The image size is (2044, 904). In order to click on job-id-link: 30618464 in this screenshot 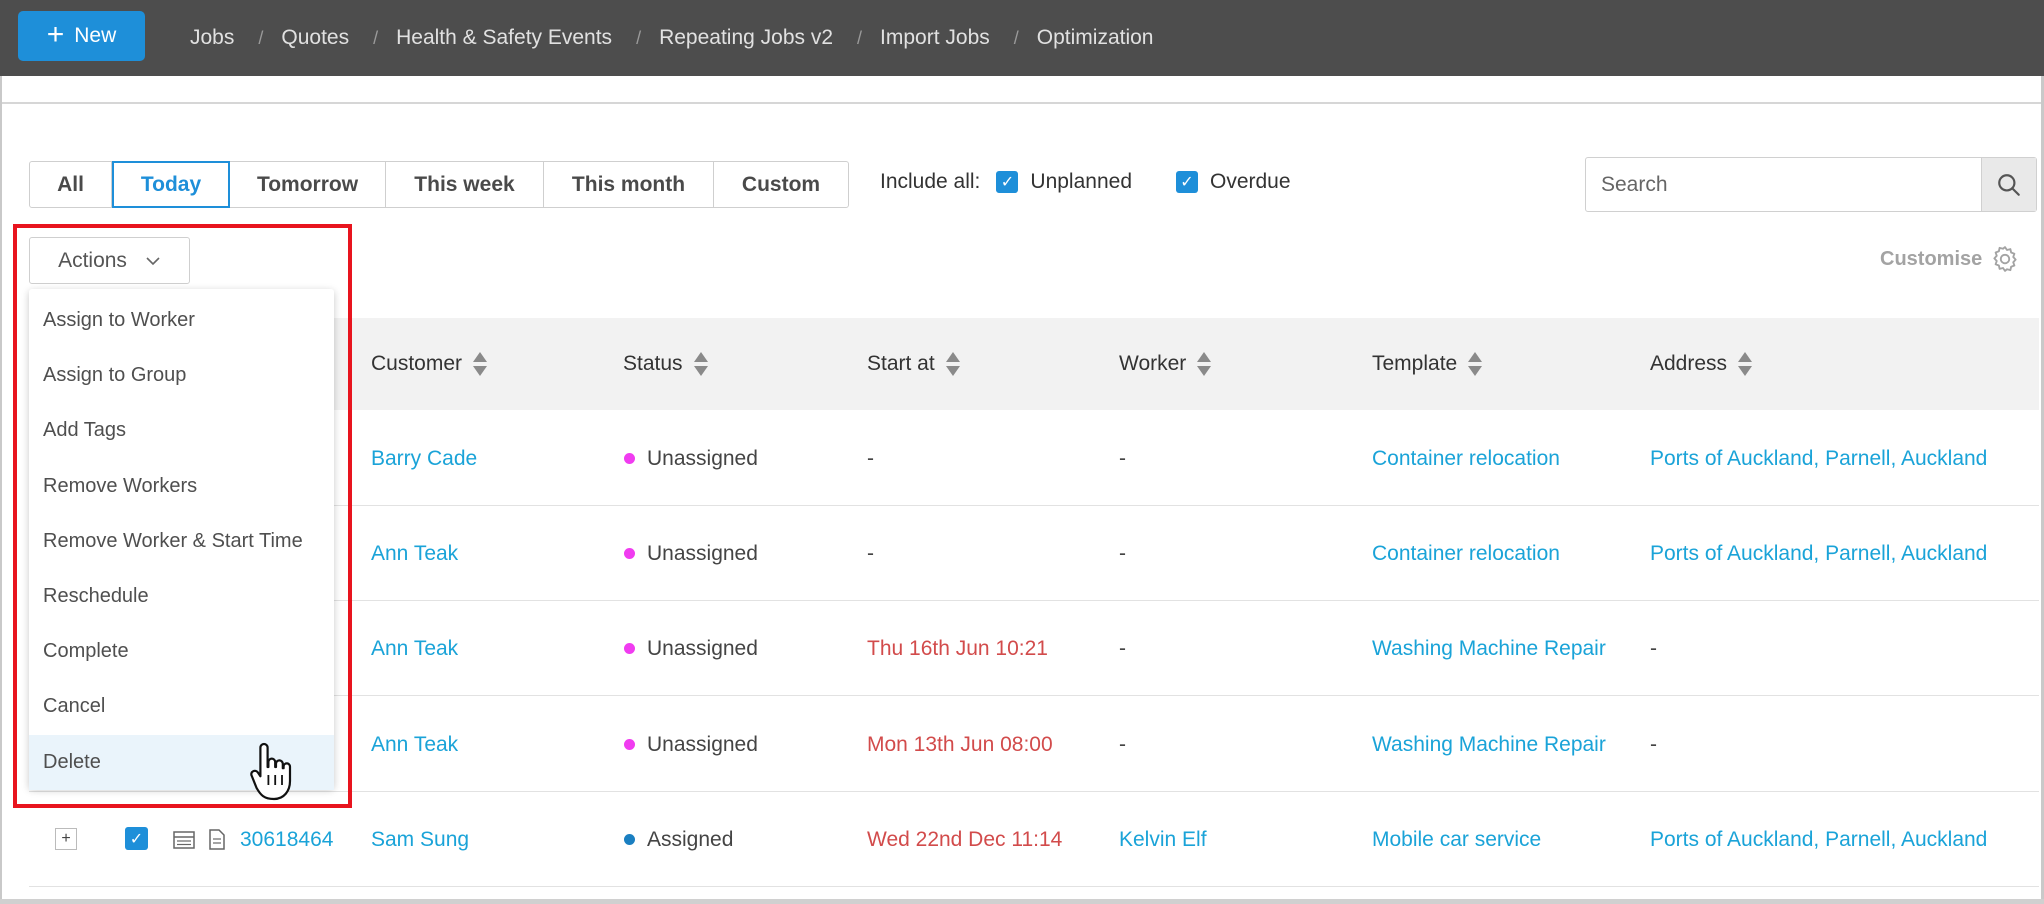, I will do `click(286, 839)`.